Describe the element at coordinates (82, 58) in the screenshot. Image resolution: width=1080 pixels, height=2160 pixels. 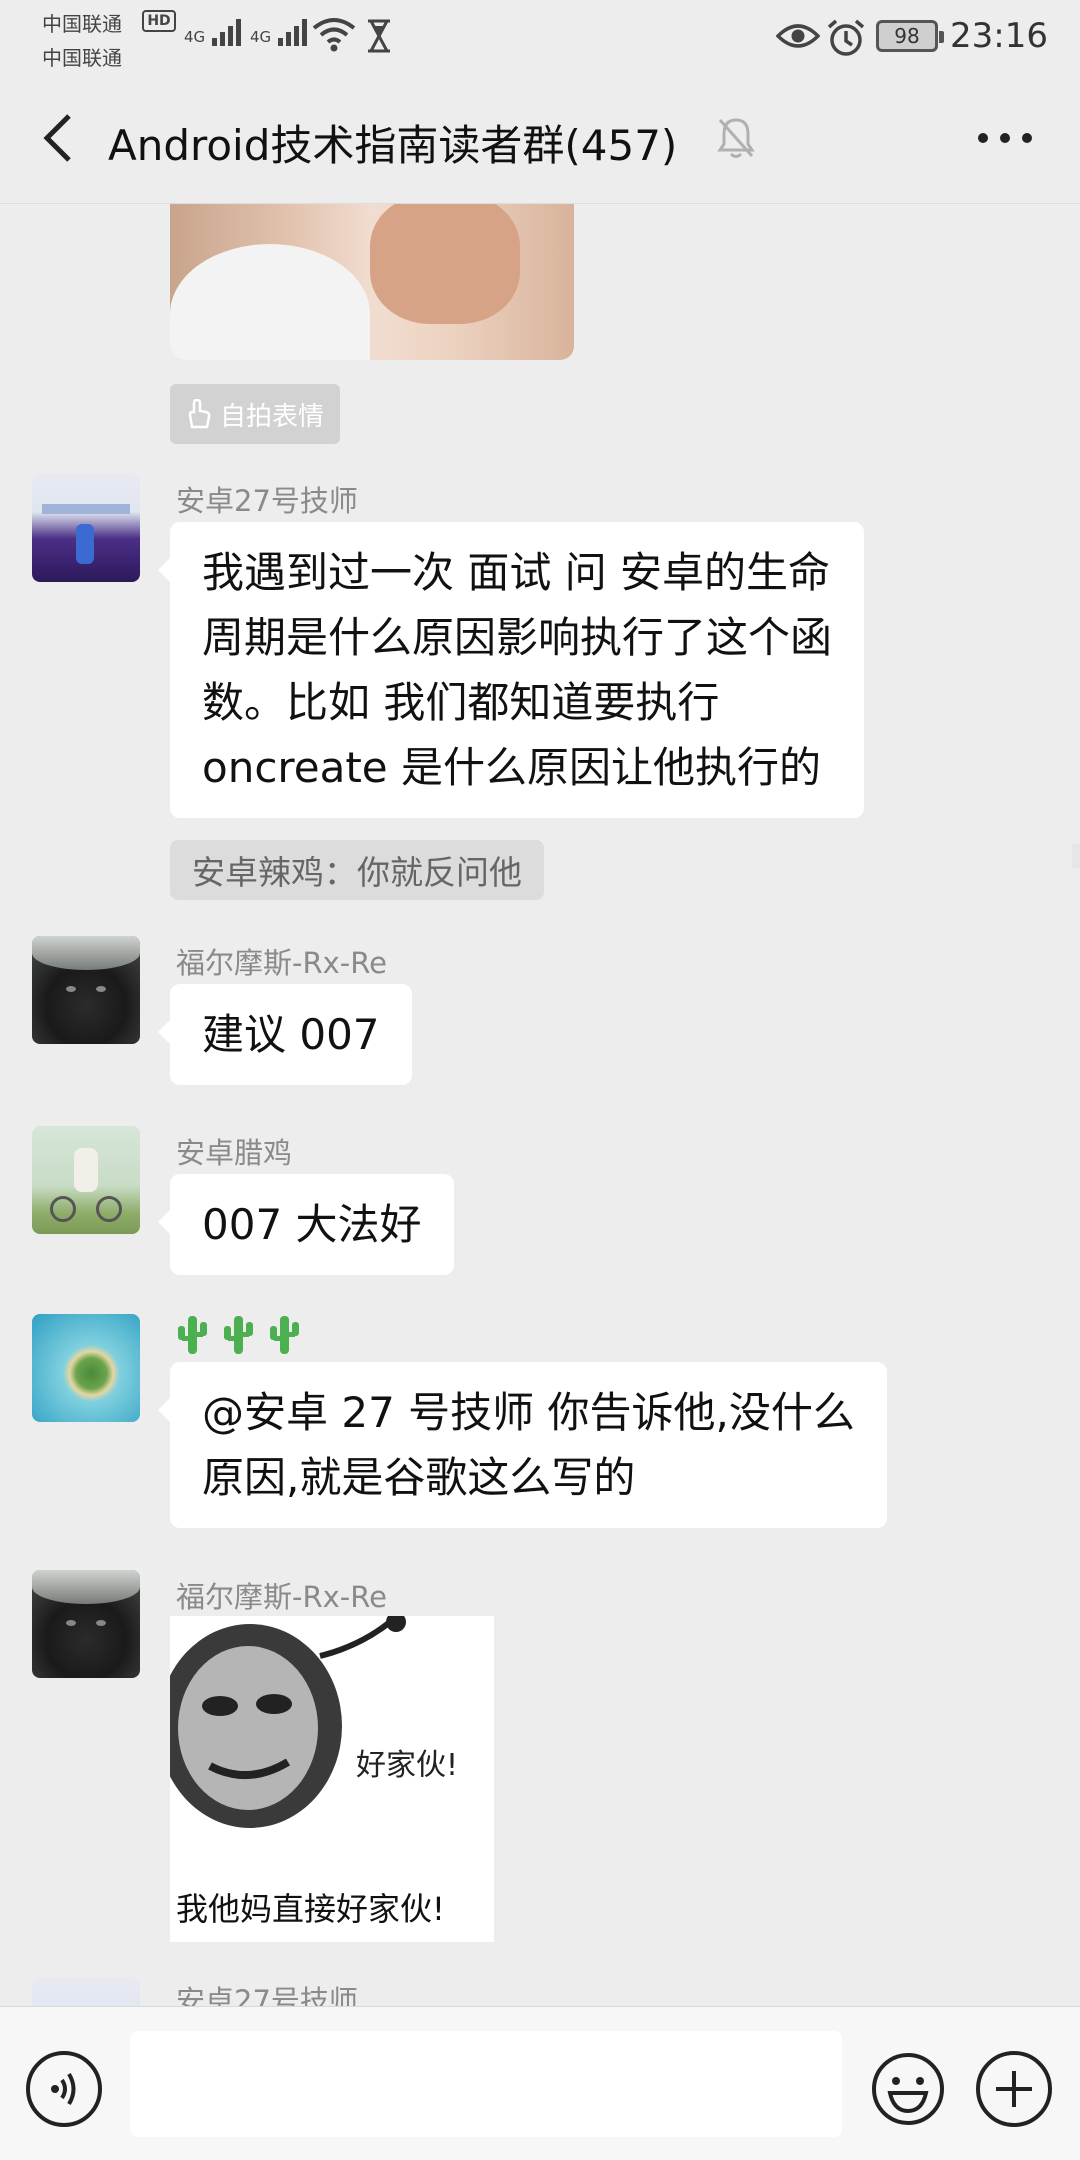
I see `carrier-2: 中国联通` at that location.